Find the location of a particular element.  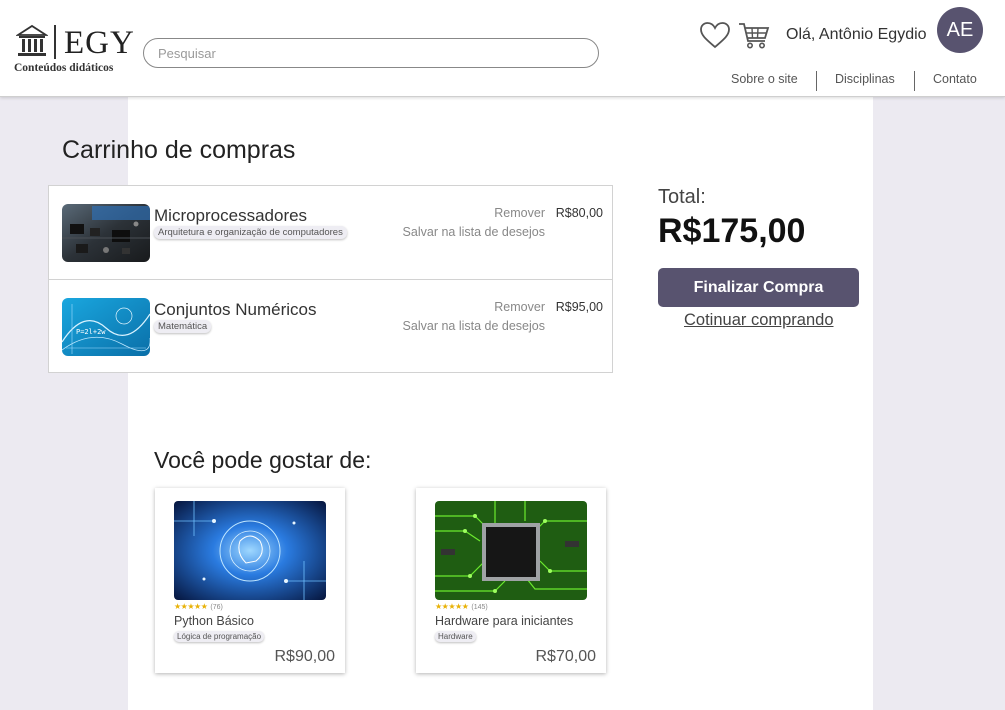

total-label: Total: is located at coordinates (682, 197).